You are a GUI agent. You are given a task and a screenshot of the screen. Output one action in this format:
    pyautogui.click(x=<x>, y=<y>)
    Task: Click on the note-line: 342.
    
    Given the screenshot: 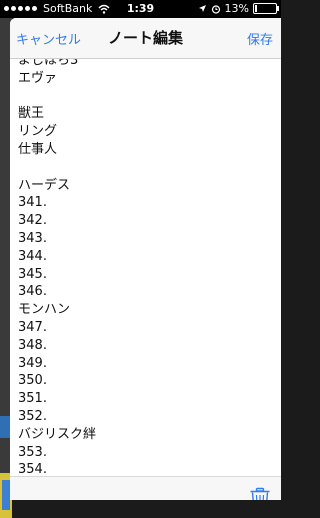 What is the action you would take?
    pyautogui.click(x=32, y=221)
    